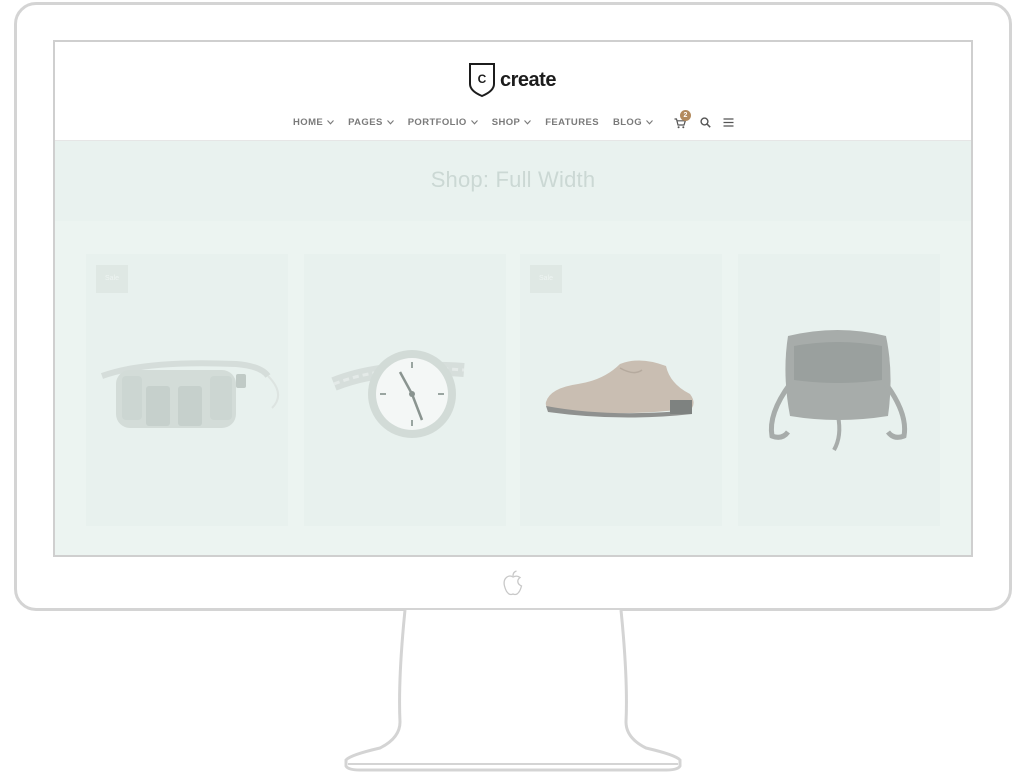  Describe the element at coordinates (627, 122) in the screenshot. I see `nav-item-label: BLOG` at that location.